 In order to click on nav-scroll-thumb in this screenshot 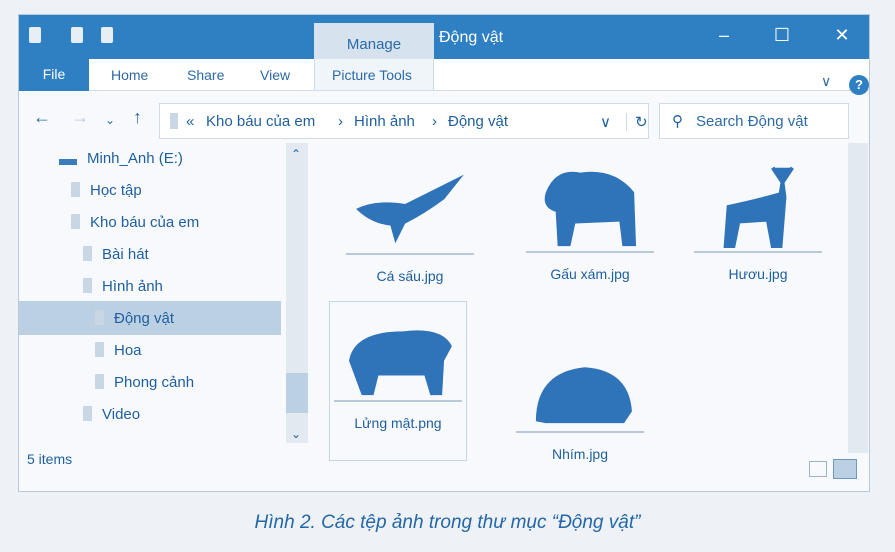, I will do `click(297, 393)`.